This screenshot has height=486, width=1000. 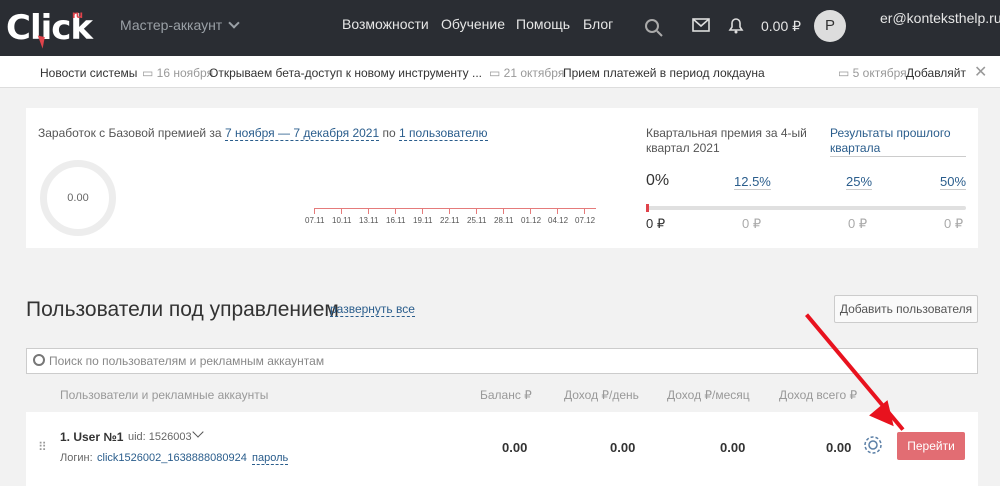 I want to click on close-icon: ✕, so click(x=980, y=72).